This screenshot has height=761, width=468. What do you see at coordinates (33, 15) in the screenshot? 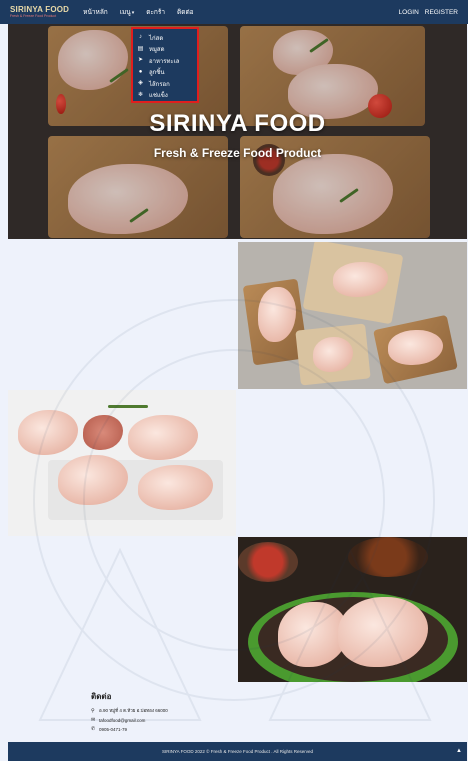
I see `brand-tagline: Fresh & Freeze Food Product` at bounding box center [33, 15].